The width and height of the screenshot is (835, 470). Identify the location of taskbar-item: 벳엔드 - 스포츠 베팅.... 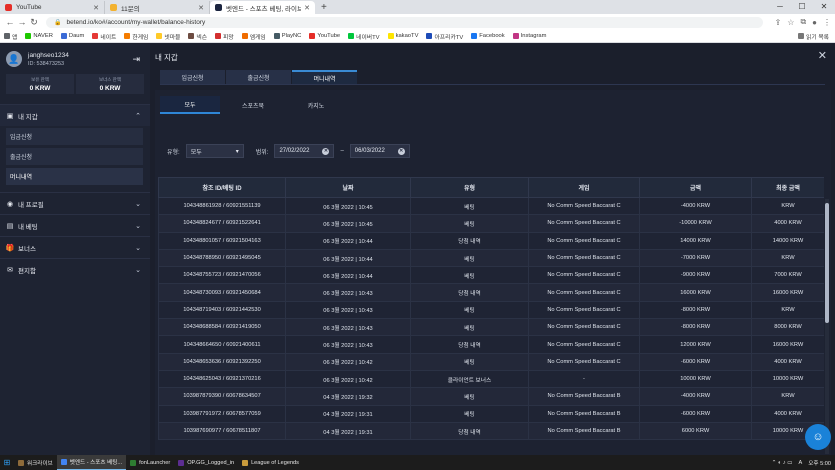
(91, 462).